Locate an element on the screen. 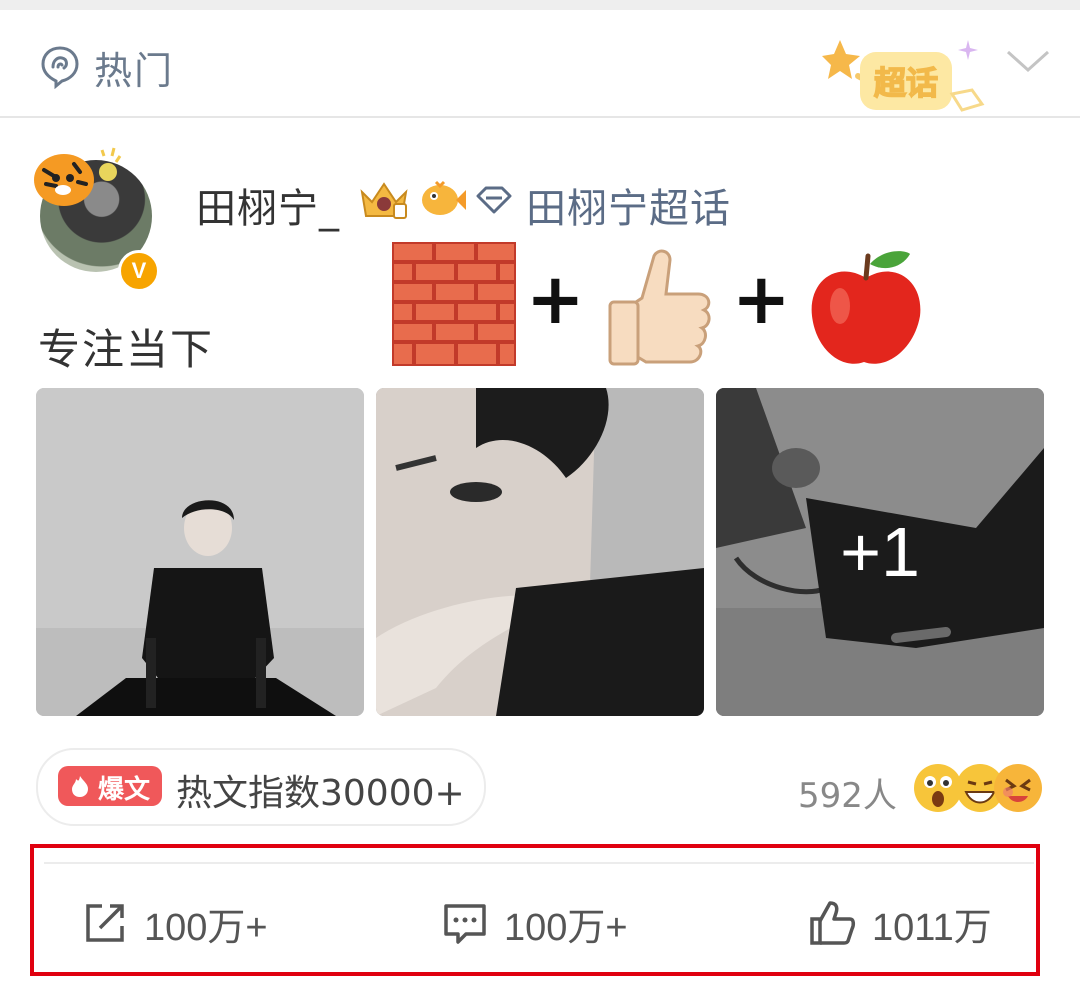 The image size is (1080, 985). tiger-avatar-pendant is located at coordinates (78, 176).